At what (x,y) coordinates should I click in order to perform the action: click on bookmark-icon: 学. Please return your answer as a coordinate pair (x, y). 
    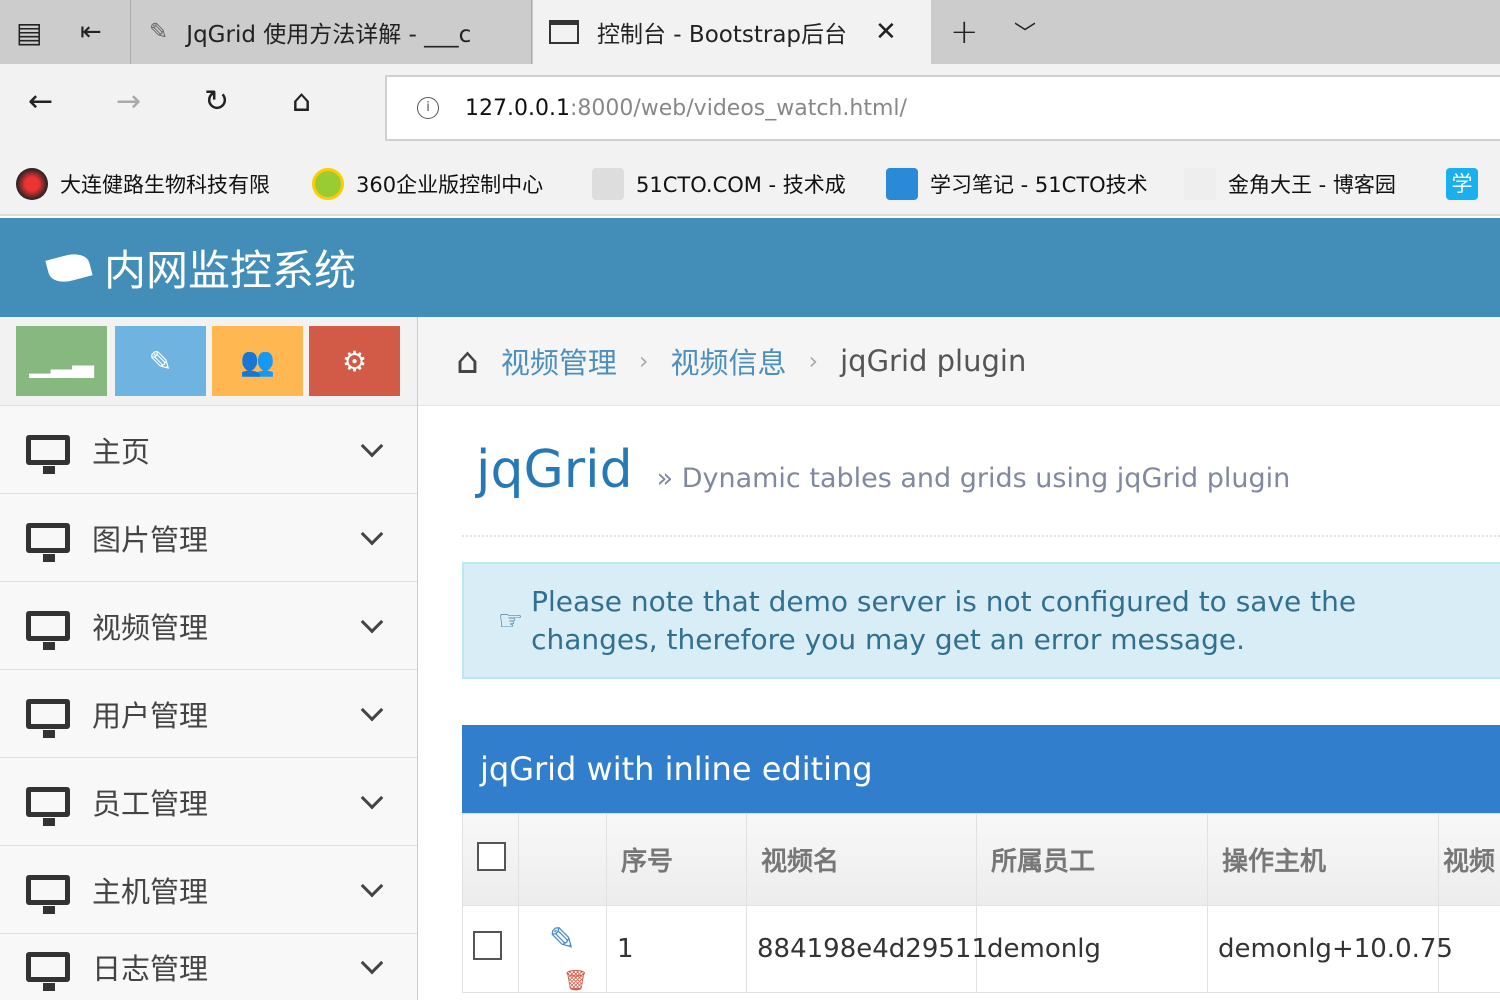
    Looking at the image, I should click on (1462, 184).